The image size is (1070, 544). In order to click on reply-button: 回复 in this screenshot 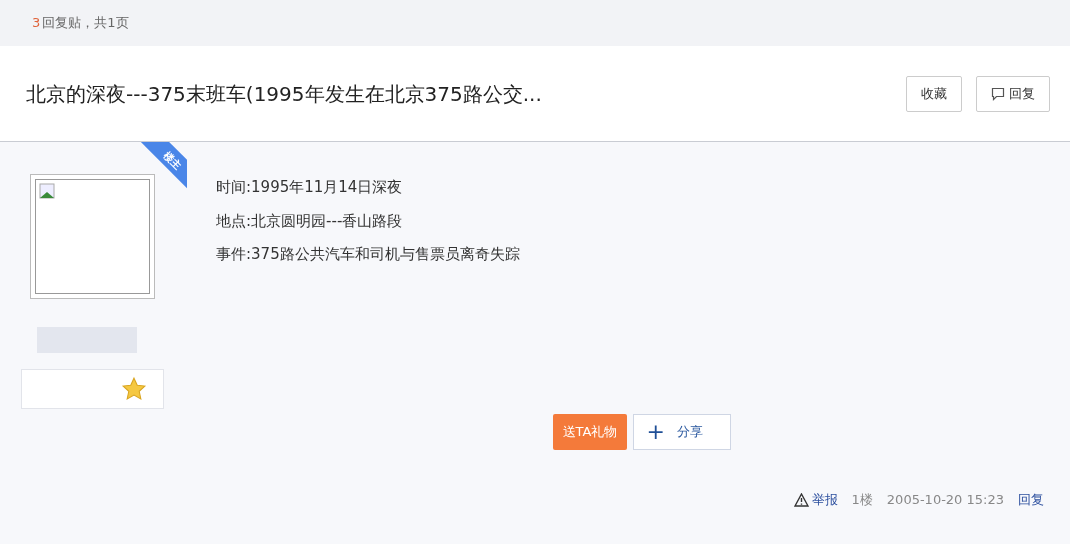, I will do `click(1013, 93)`.